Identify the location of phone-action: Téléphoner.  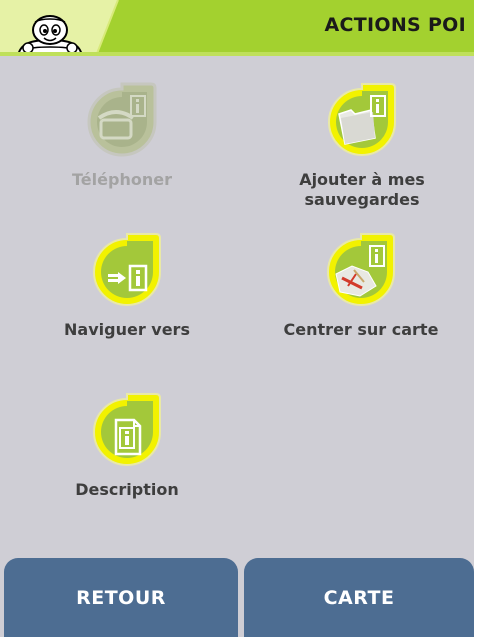
(122, 135).